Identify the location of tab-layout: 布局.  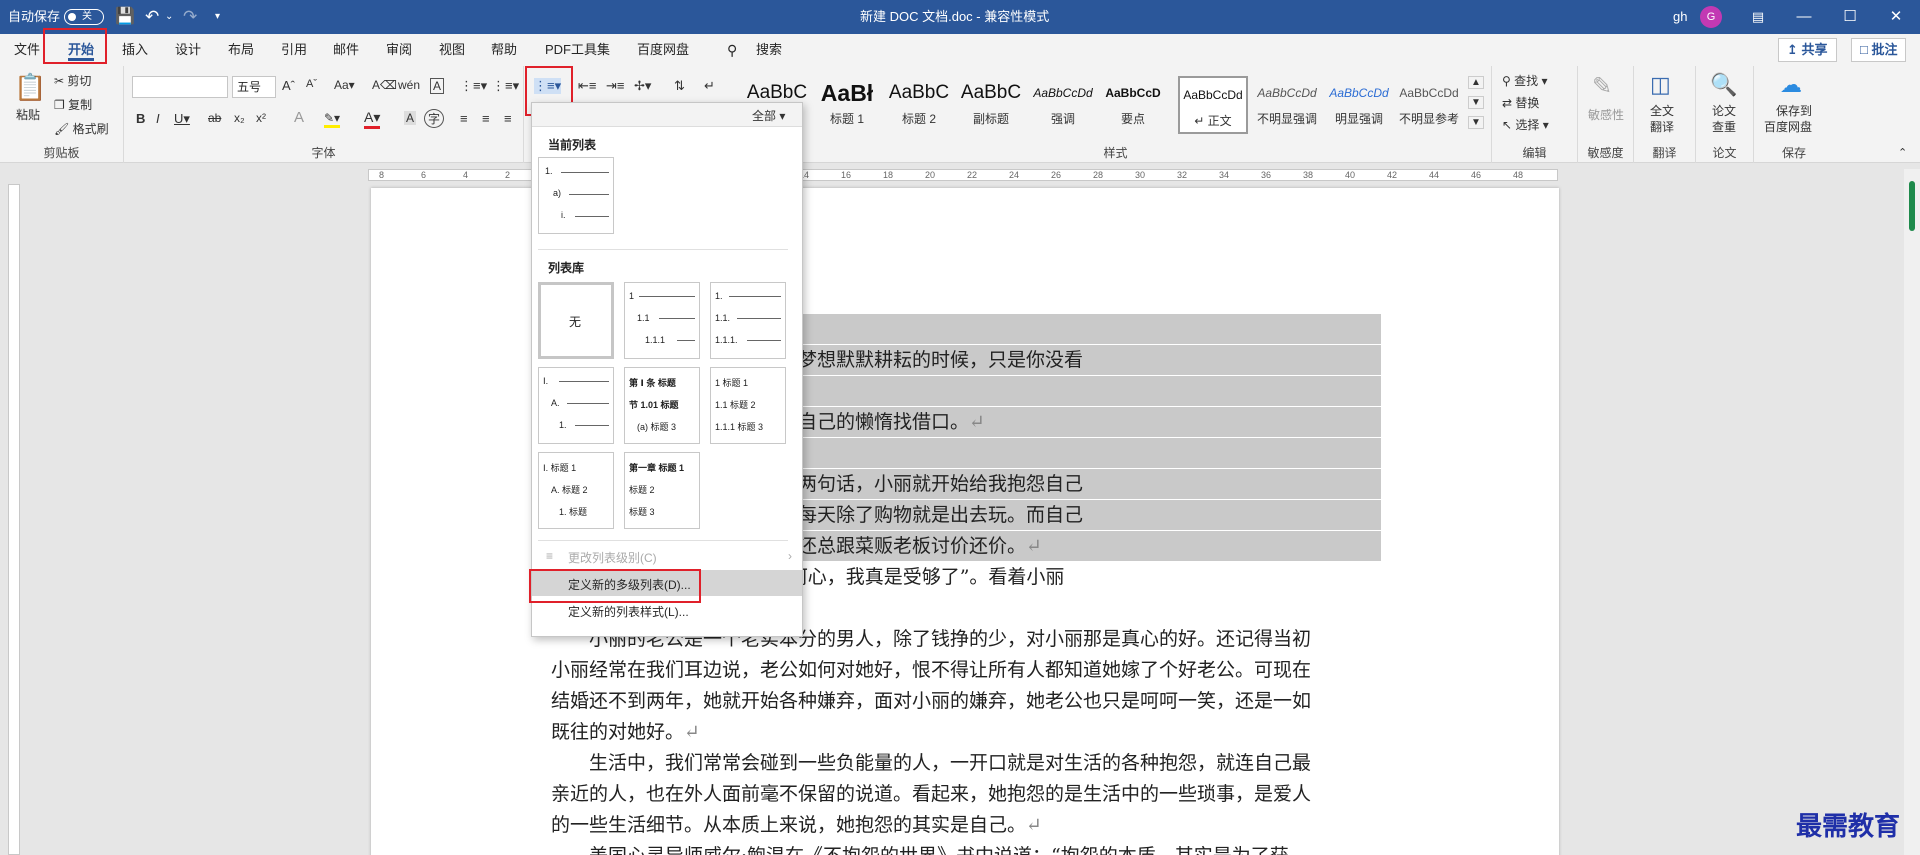
(241, 50).